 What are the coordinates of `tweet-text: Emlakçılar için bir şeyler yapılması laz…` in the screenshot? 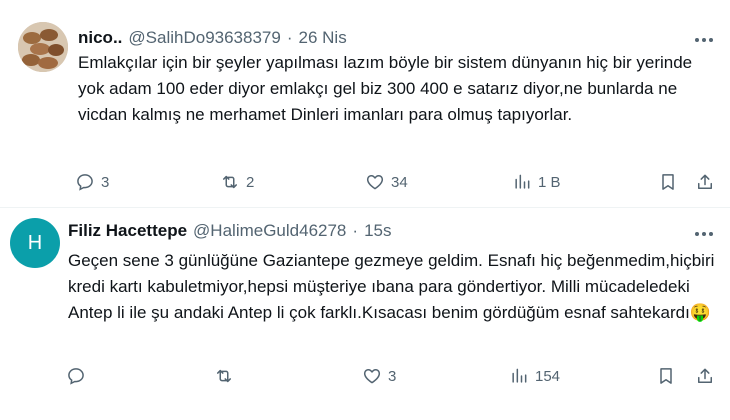 It's located at (385, 88).